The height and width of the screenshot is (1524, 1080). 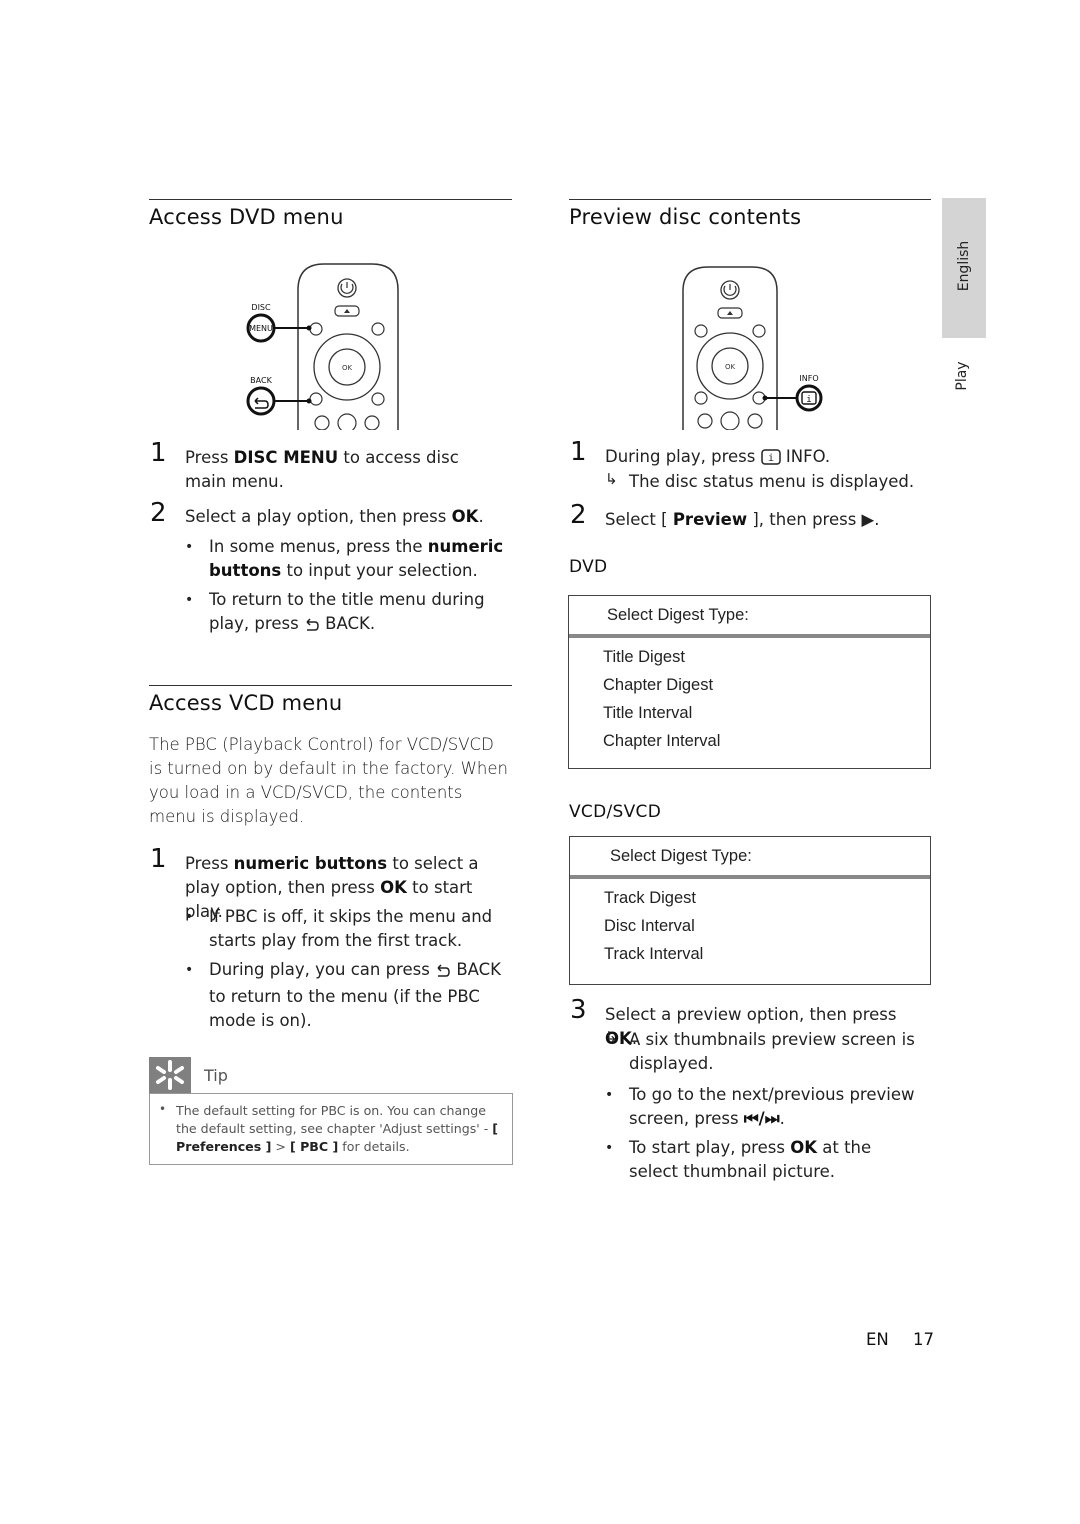 What do you see at coordinates (805, 456) in the screenshot?
I see `key-name: INFO` at bounding box center [805, 456].